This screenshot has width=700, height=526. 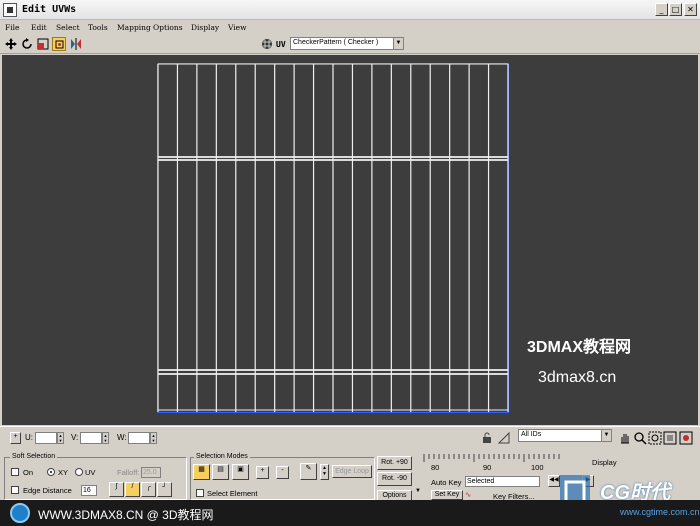 I want to click on filter-icon, so click(x=686, y=438).